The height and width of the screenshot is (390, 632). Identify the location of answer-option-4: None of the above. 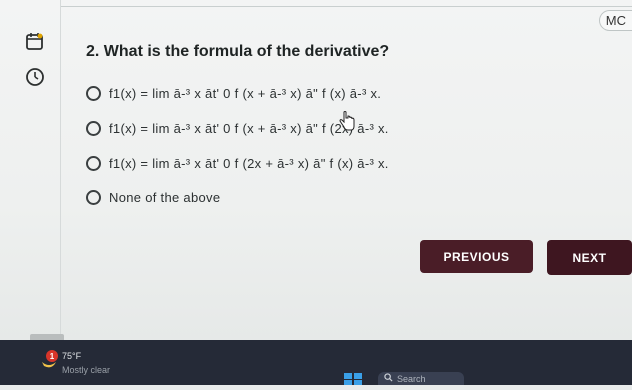
(153, 197).